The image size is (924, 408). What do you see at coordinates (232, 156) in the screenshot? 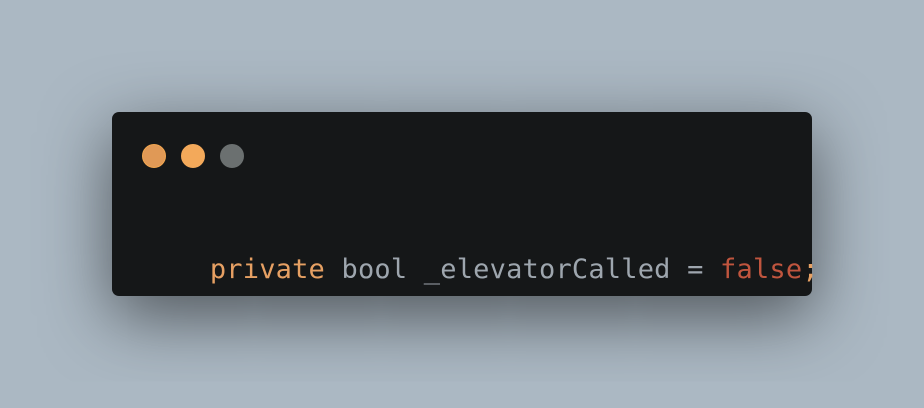
I see `zoom-dot-icon` at bounding box center [232, 156].